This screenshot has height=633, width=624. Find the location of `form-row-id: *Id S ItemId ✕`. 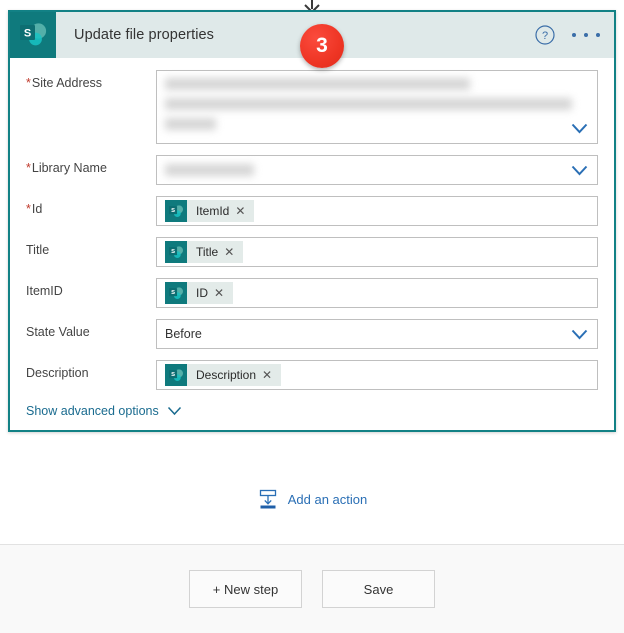

form-row-id: *Id S ItemId ✕ is located at coordinates (312, 211).